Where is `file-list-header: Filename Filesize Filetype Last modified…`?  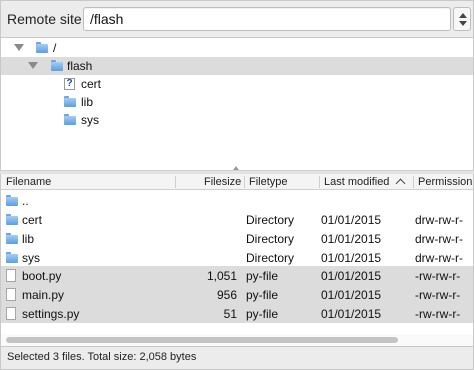
file-list-header: Filename Filesize Filetype Last modified… is located at coordinates (237, 182).